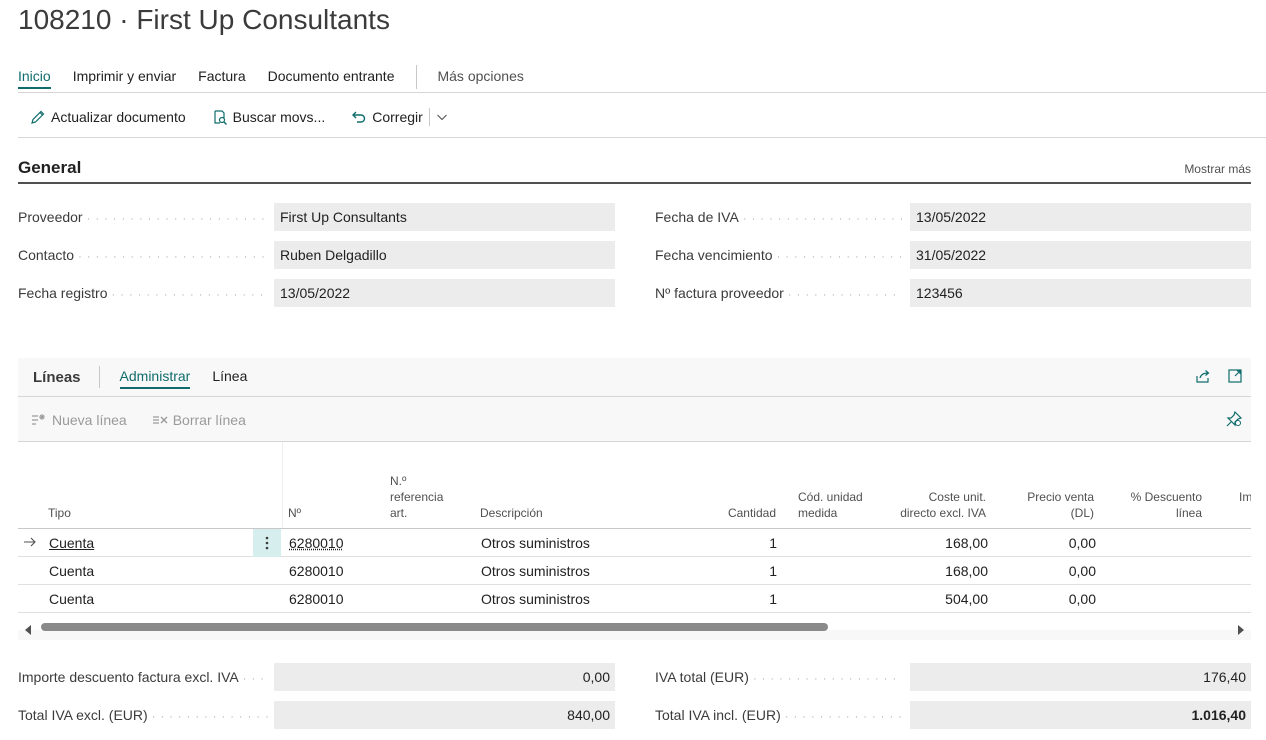  Describe the element at coordinates (143, 293) in the screenshot. I see `posting-date-label: Fecha registro` at that location.